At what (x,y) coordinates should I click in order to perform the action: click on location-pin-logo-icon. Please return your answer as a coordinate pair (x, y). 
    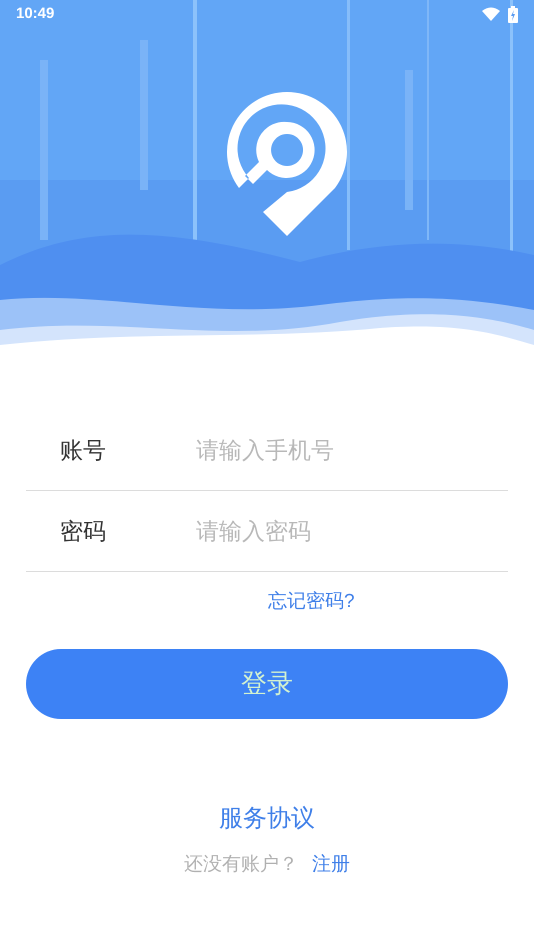
    Looking at the image, I should click on (287, 164).